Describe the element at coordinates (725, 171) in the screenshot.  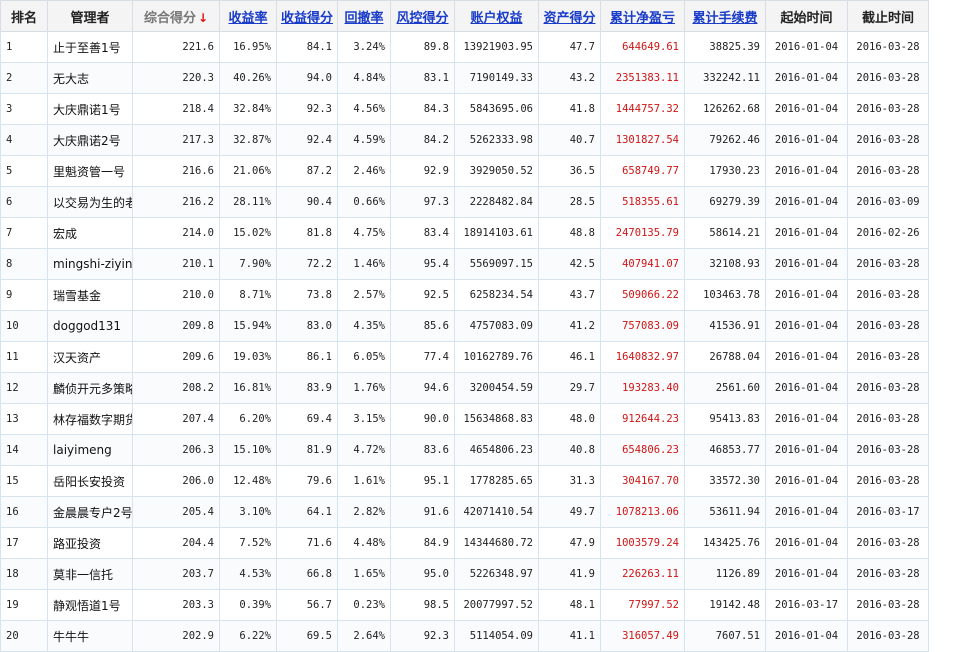
I see `cell-fees: 17930.23` at that location.